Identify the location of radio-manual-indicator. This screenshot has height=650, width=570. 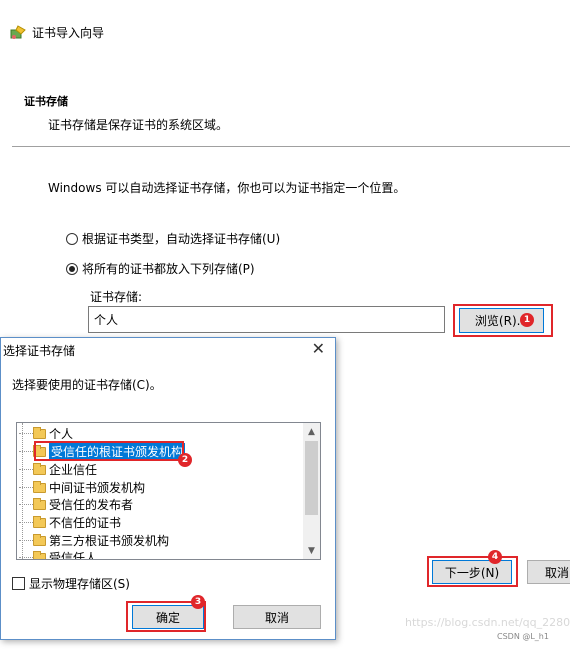
(72, 268).